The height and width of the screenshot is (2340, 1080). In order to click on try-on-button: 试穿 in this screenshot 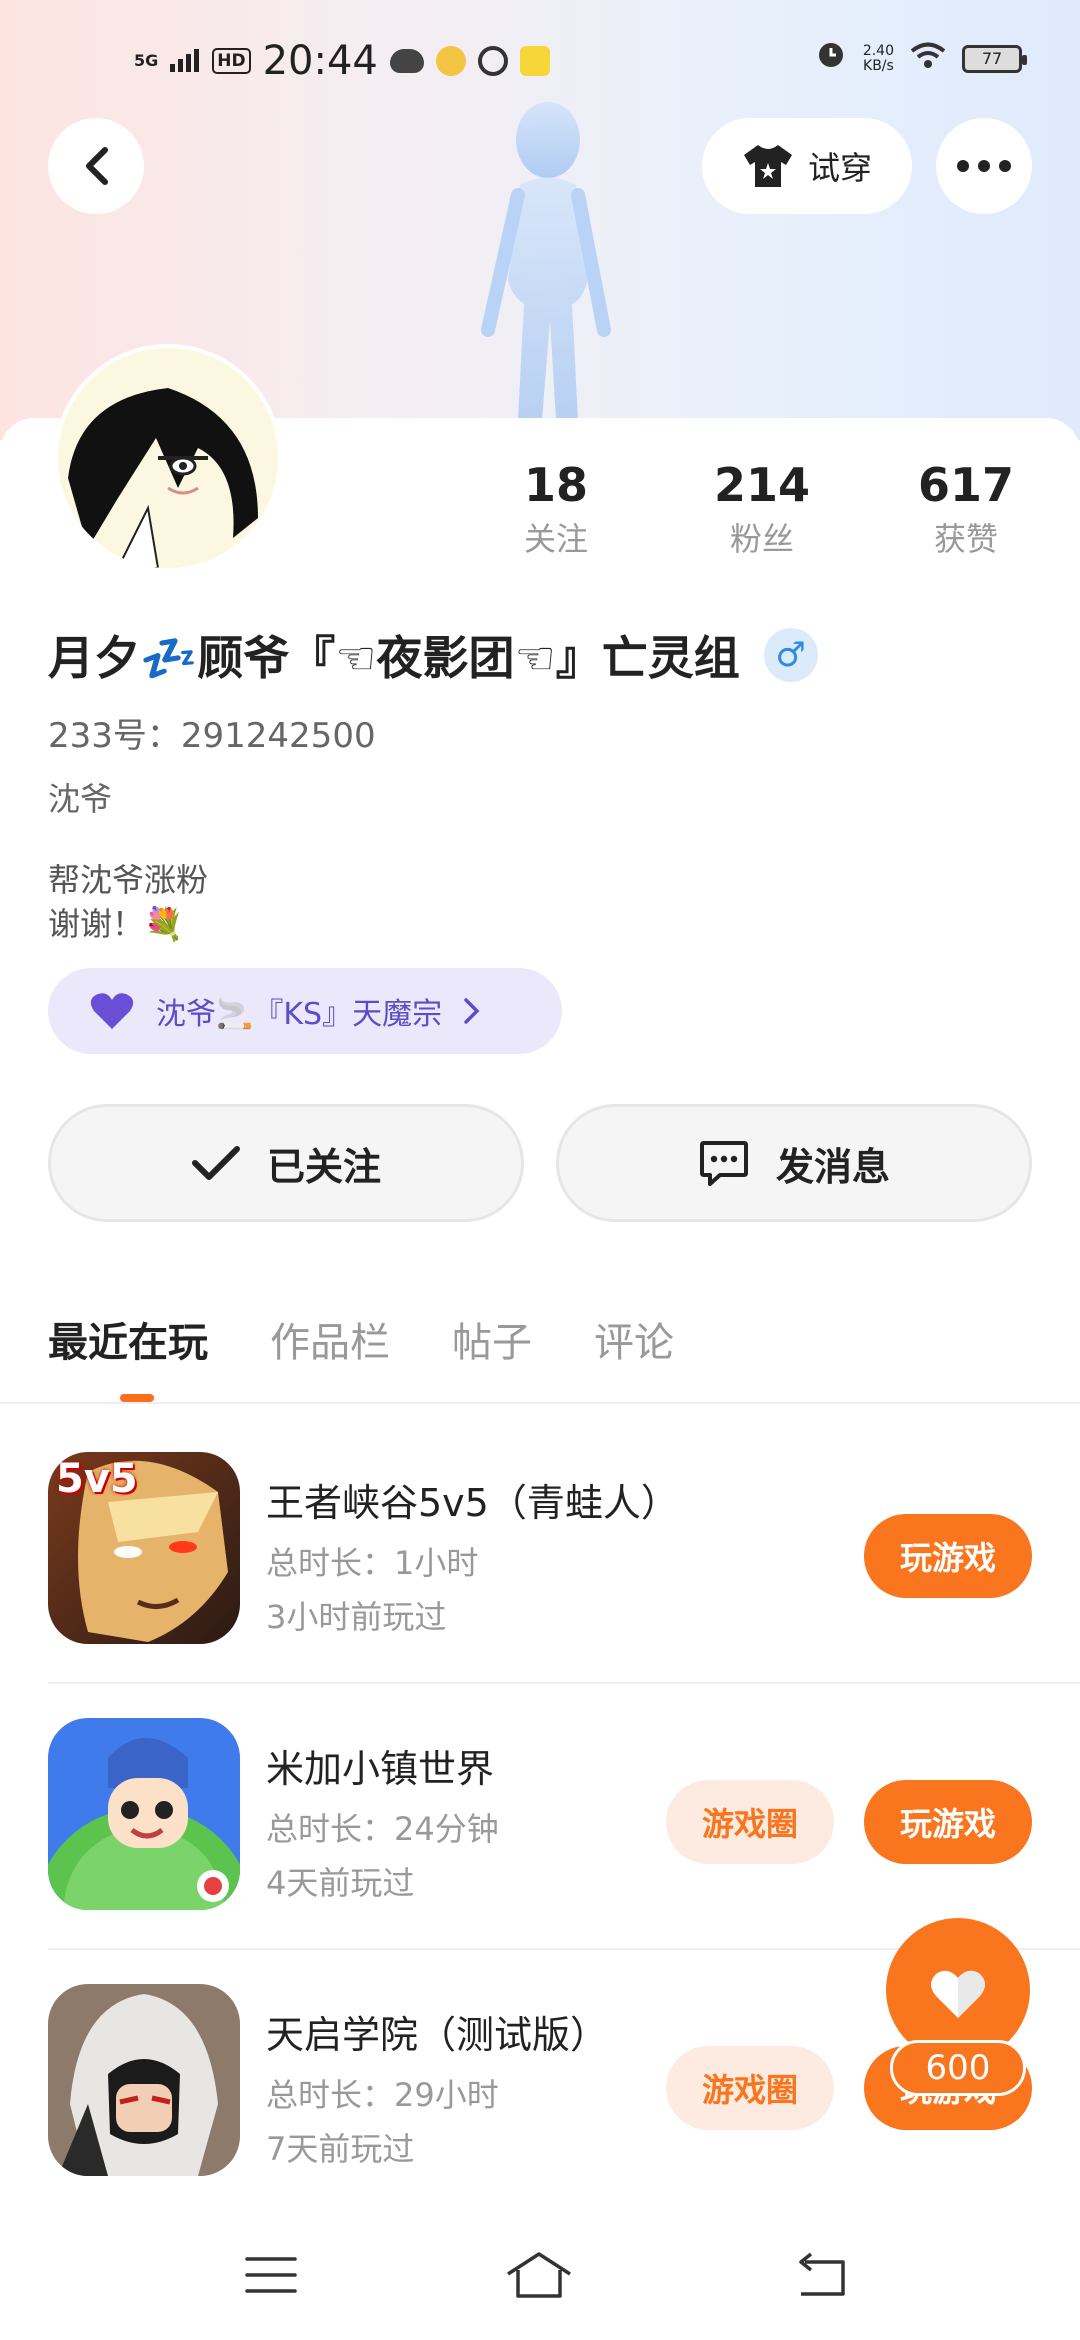, I will do `click(807, 166)`.